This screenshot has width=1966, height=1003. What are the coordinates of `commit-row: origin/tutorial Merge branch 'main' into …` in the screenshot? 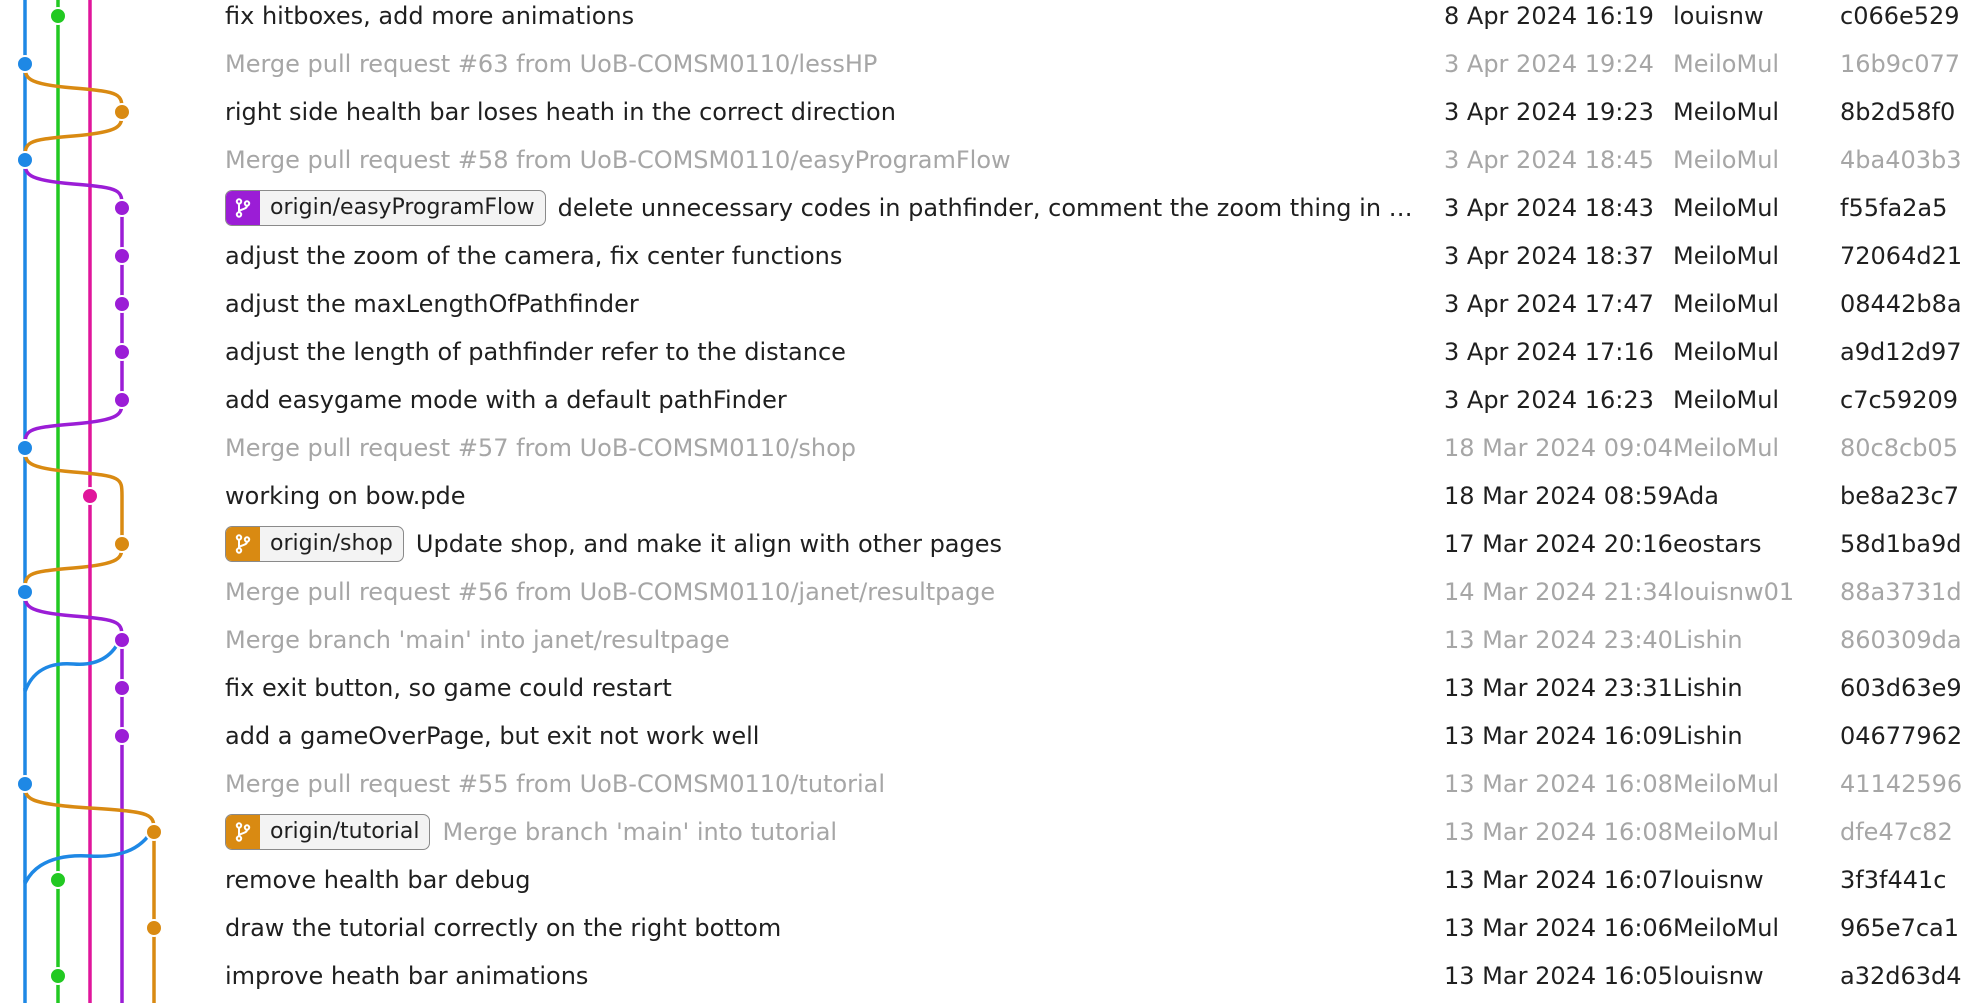 It's located at (983, 832).